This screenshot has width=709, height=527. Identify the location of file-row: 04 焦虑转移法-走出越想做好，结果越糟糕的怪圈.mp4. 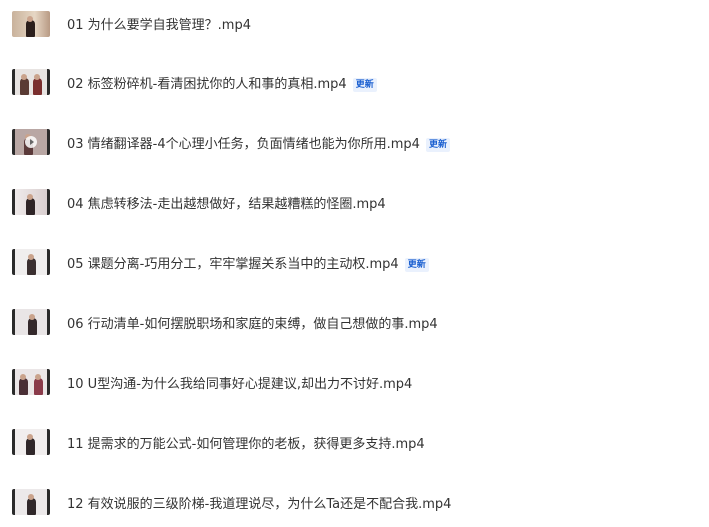
(354, 202).